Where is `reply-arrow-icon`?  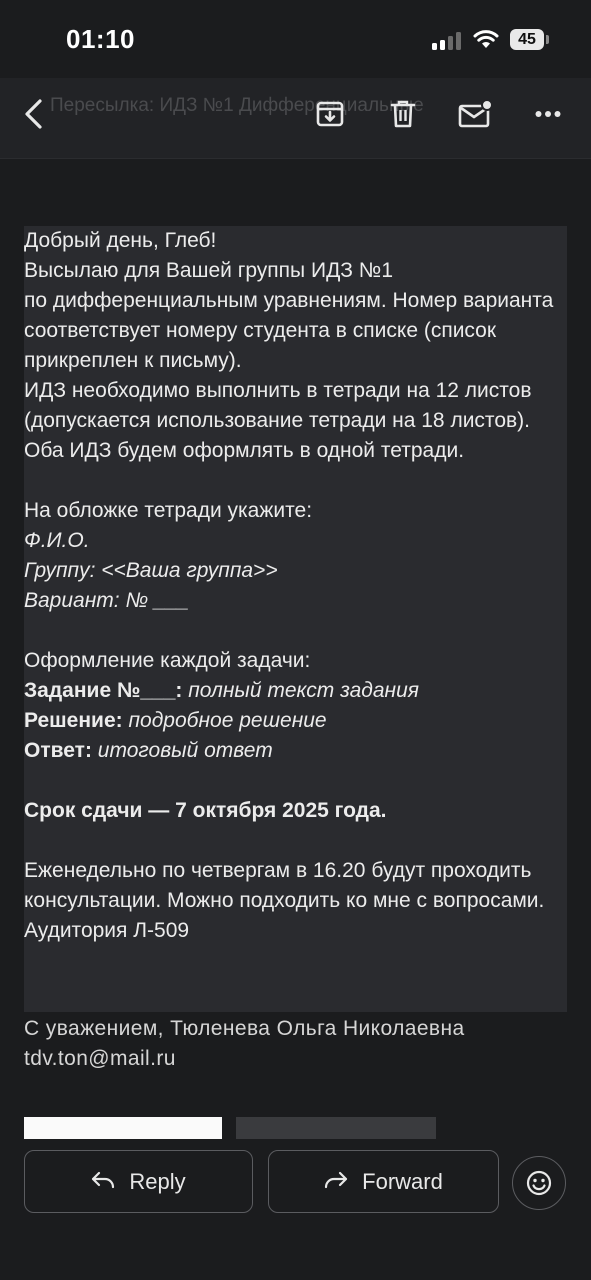
reply-arrow-icon is located at coordinates (103, 1182).